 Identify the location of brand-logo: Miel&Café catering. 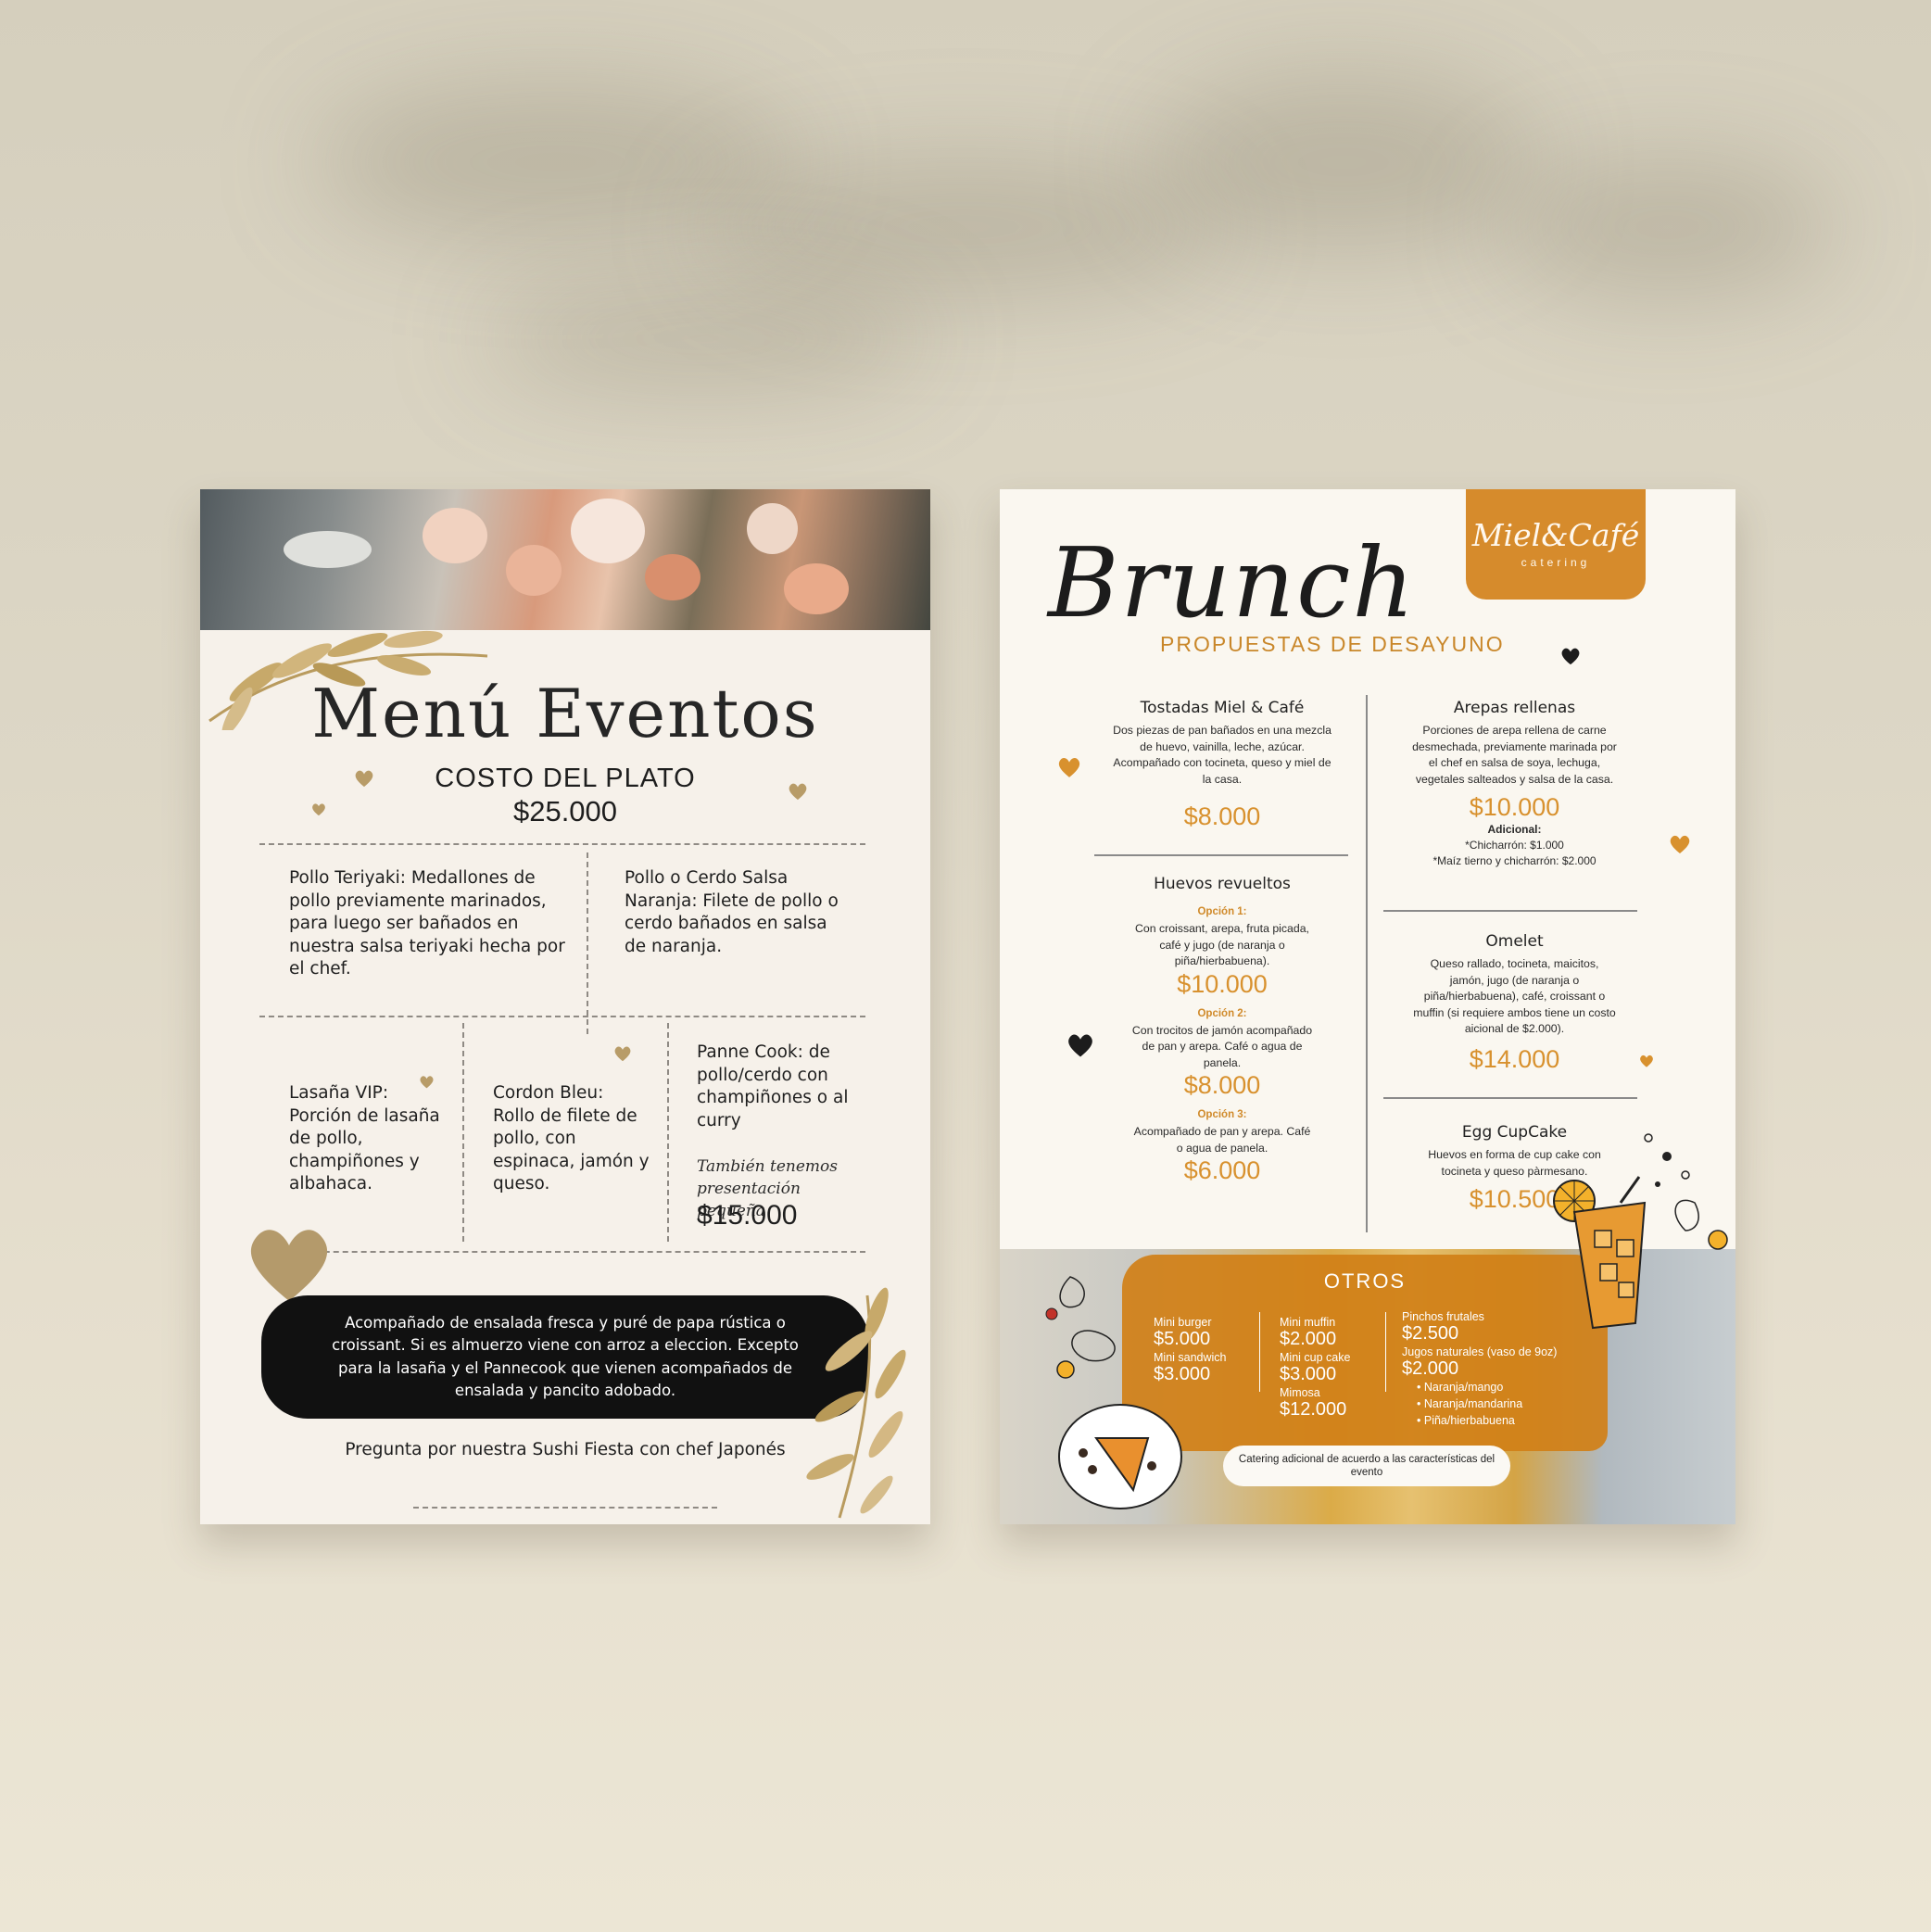
(1556, 545).